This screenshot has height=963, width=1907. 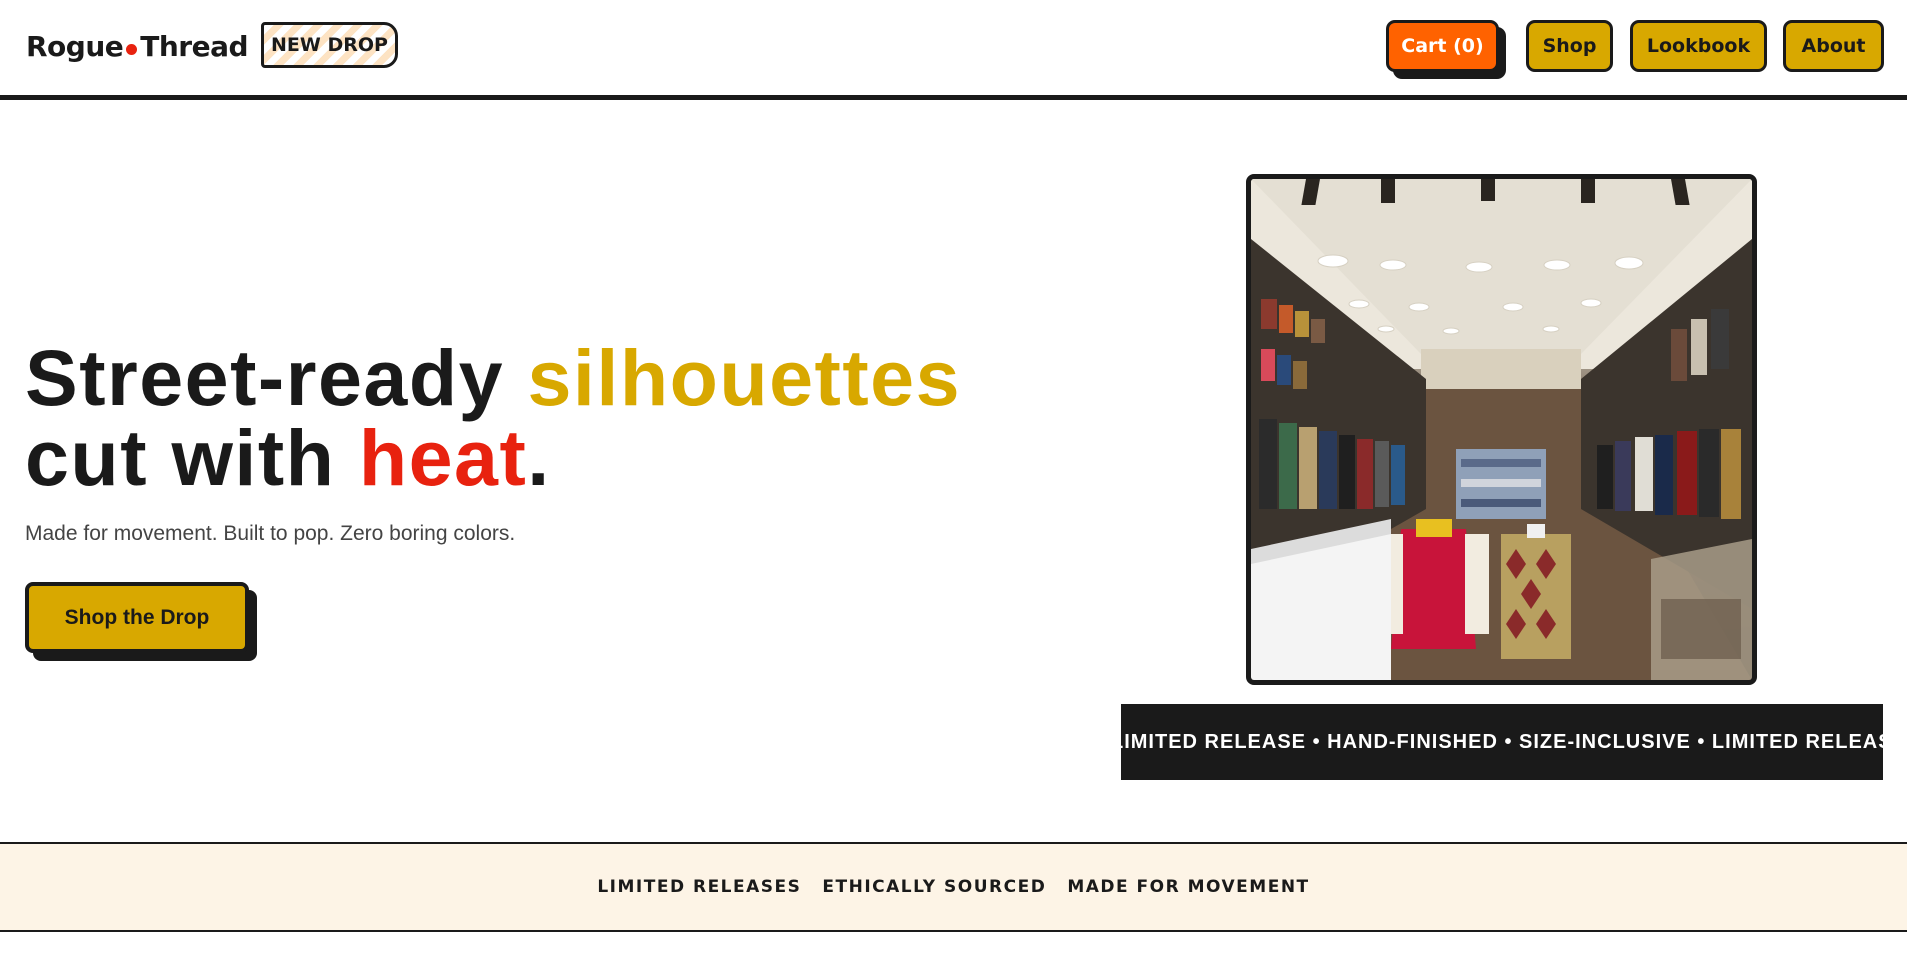 What do you see at coordinates (276, 377) in the screenshot?
I see `headline-part1: Street-ready` at bounding box center [276, 377].